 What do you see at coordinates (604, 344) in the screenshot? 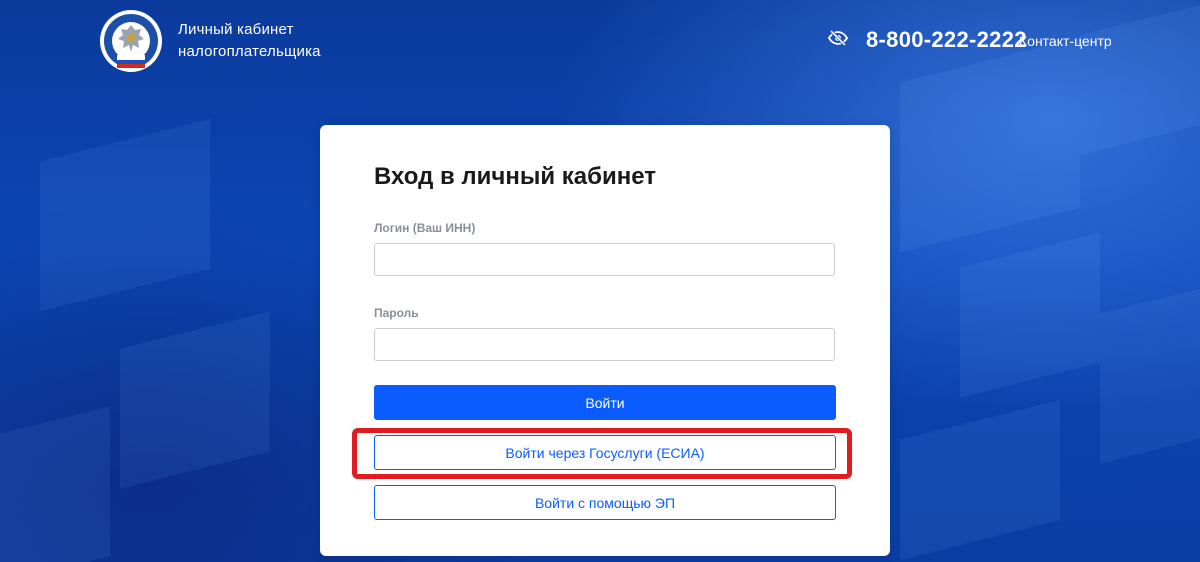
I see `password-input` at bounding box center [604, 344].